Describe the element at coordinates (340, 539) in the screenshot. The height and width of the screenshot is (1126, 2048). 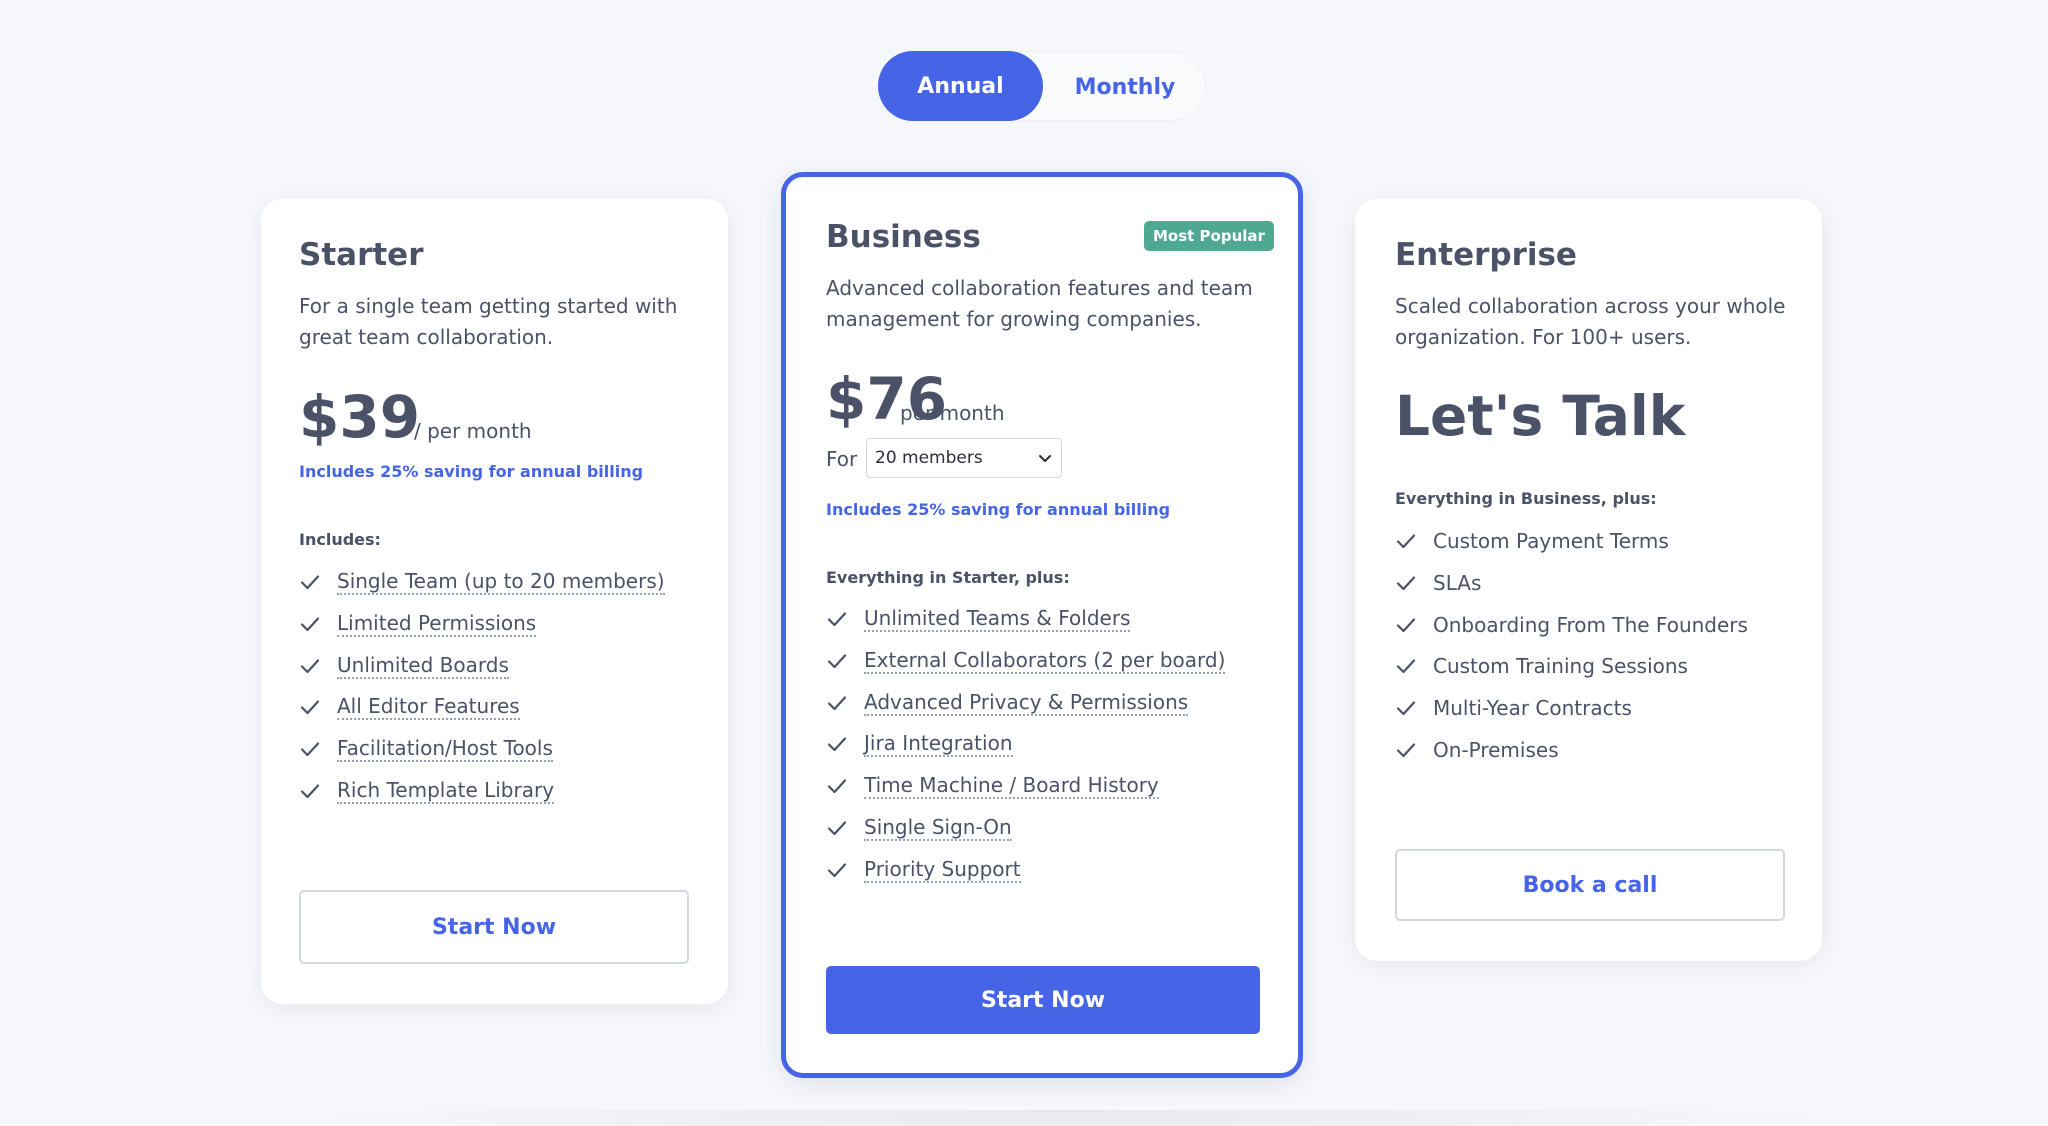
I see `features-label: Includes:` at that location.